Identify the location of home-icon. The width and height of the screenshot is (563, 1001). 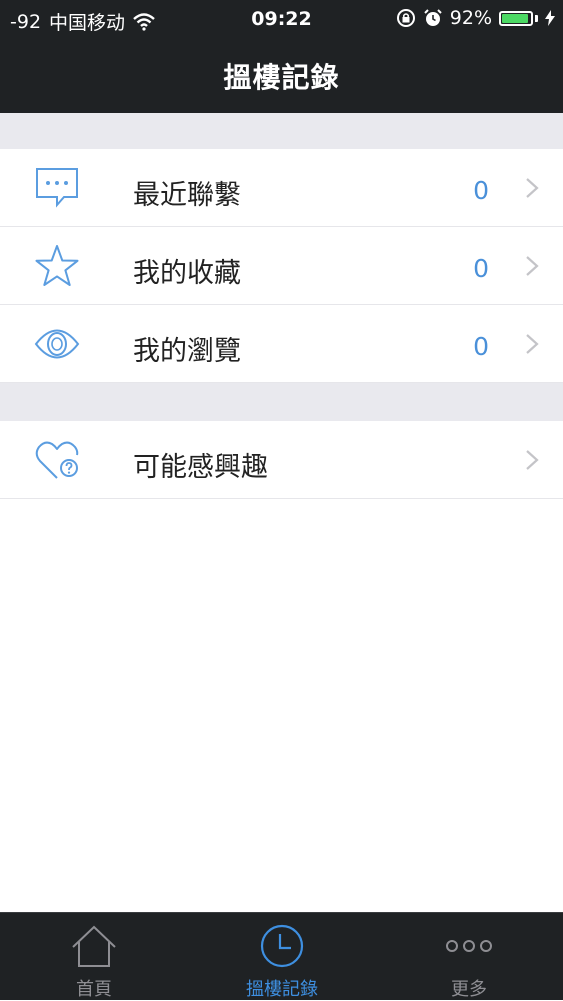
(94, 946).